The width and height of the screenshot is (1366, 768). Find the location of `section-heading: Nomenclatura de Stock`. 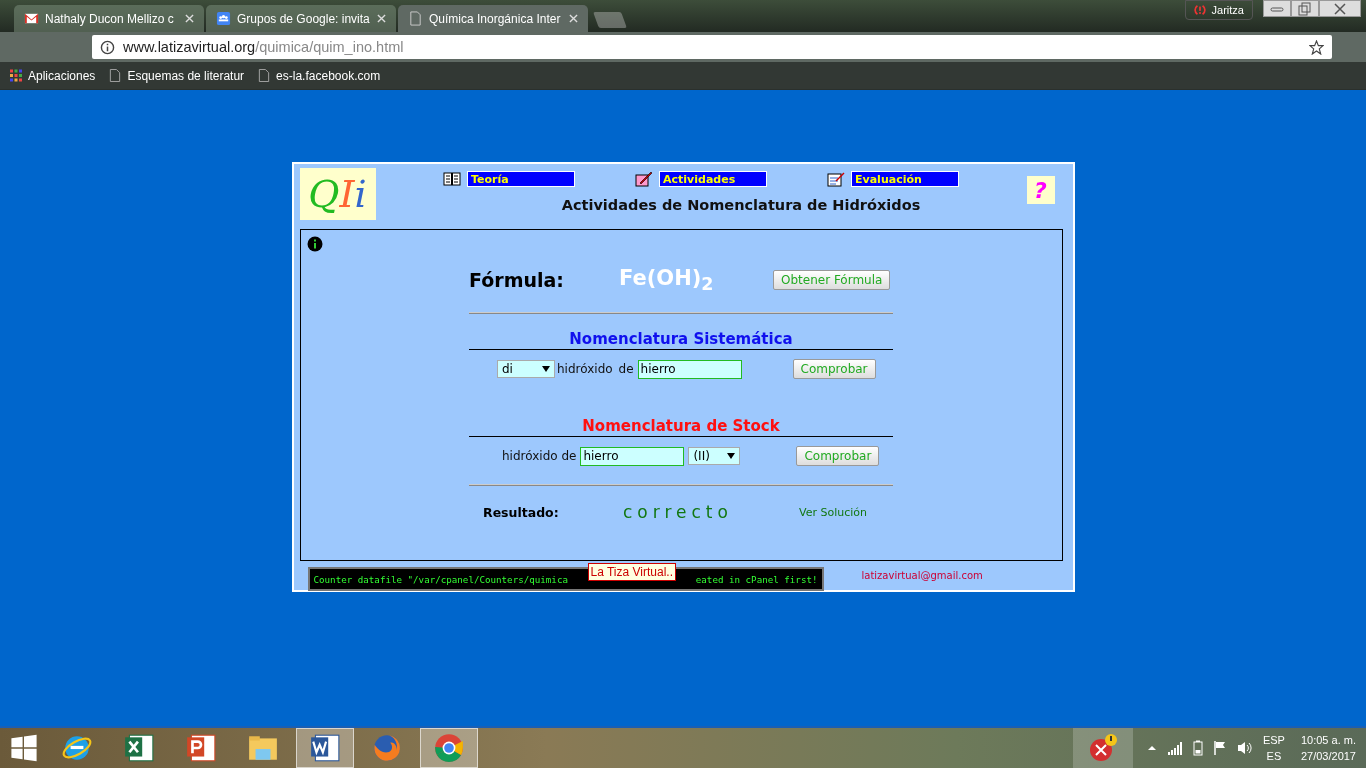

section-heading: Nomenclatura de Stock is located at coordinates (681, 427).